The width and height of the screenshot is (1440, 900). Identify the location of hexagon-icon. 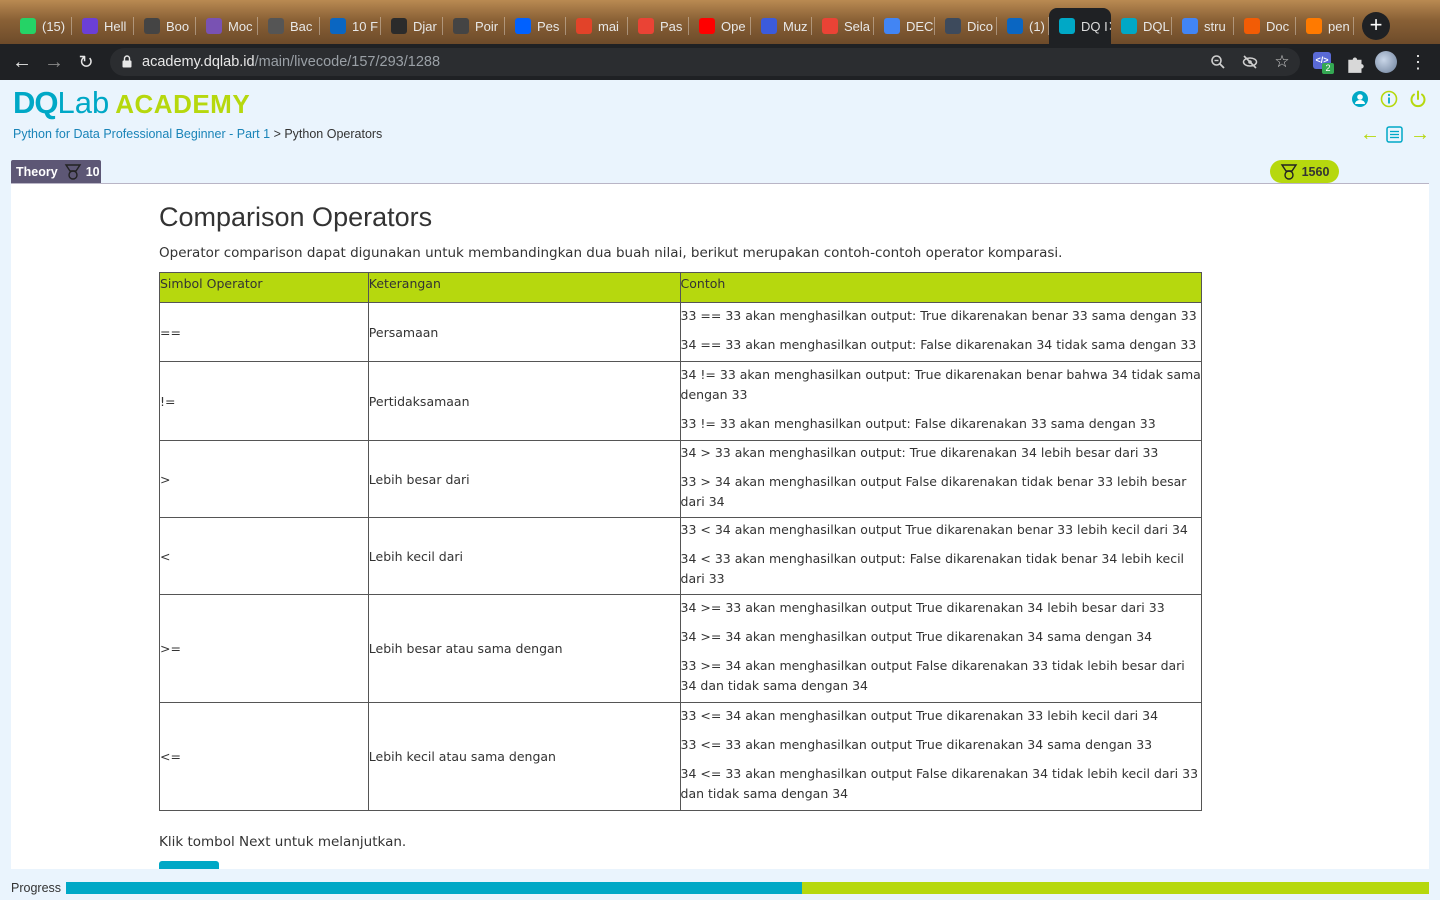
(90, 26).